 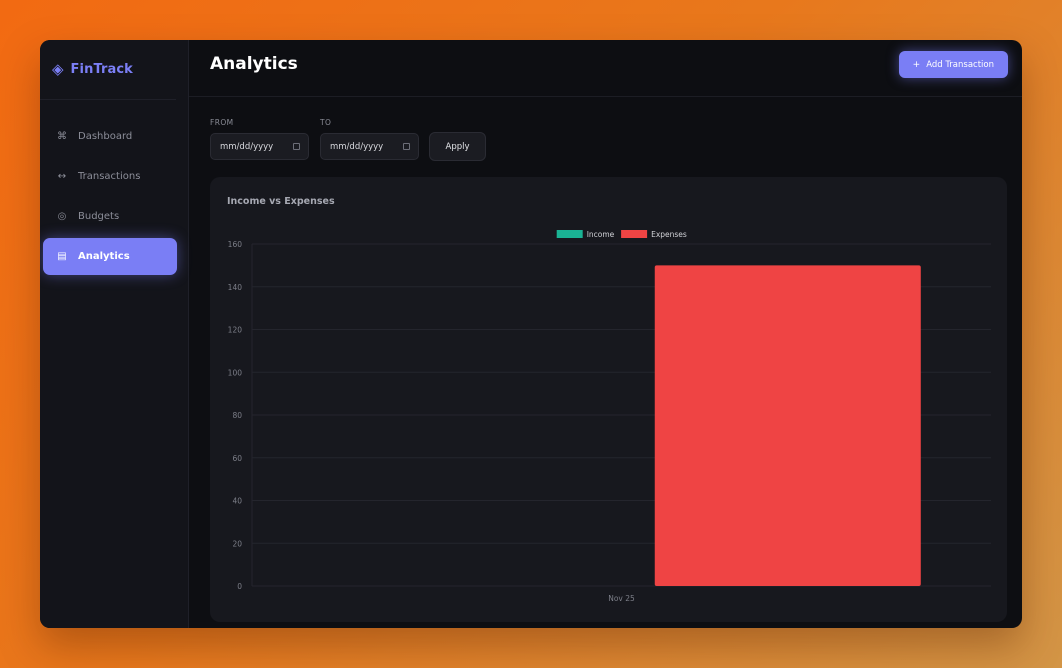 I want to click on y-tick-label: 100, so click(x=235, y=372).